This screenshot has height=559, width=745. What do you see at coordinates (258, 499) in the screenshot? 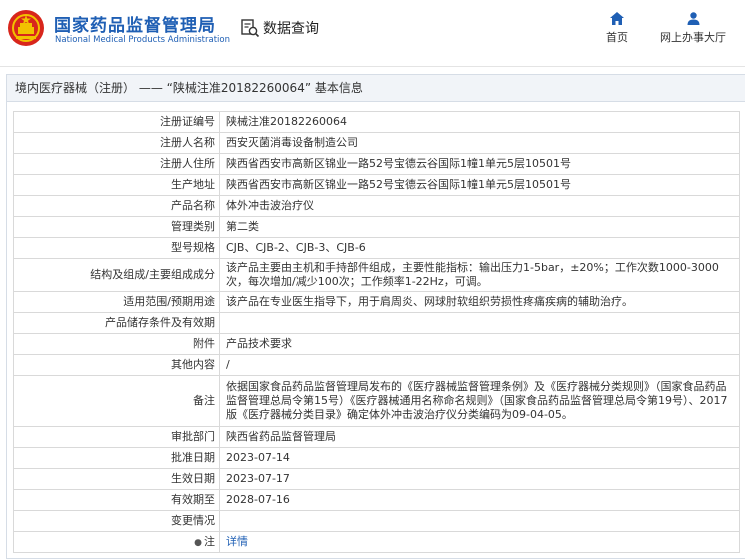
I see `field-value-text: 2028-07-16` at bounding box center [258, 499].